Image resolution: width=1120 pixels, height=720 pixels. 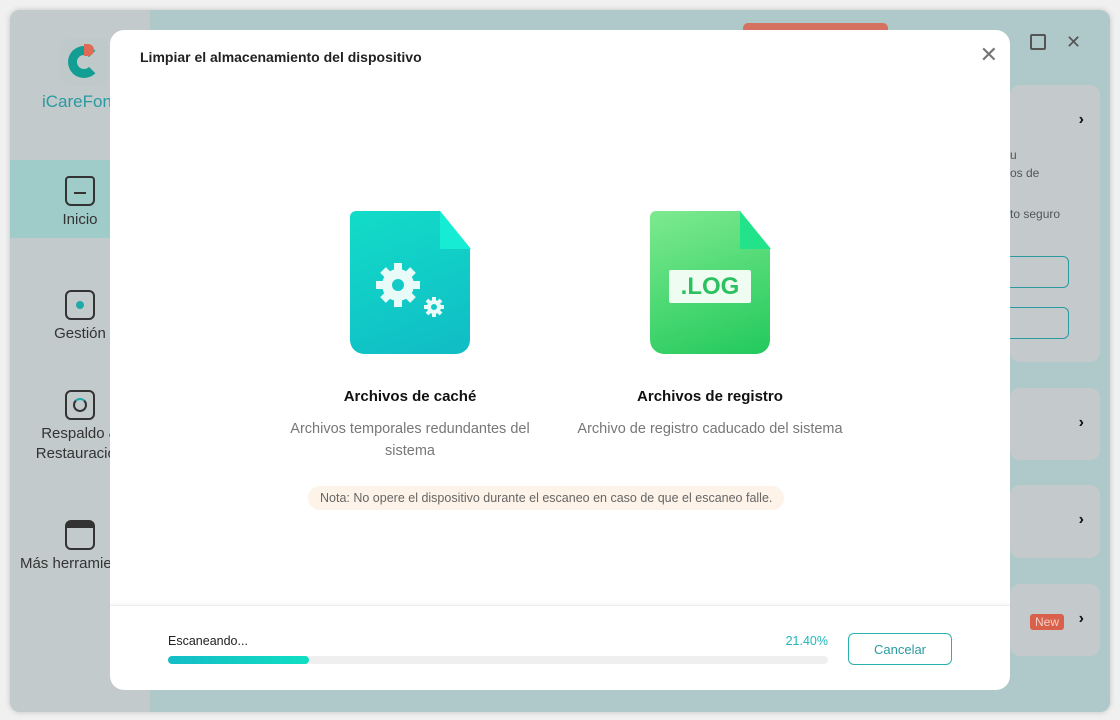 What do you see at coordinates (80, 305) in the screenshot?
I see `folder-gear-icon` at bounding box center [80, 305].